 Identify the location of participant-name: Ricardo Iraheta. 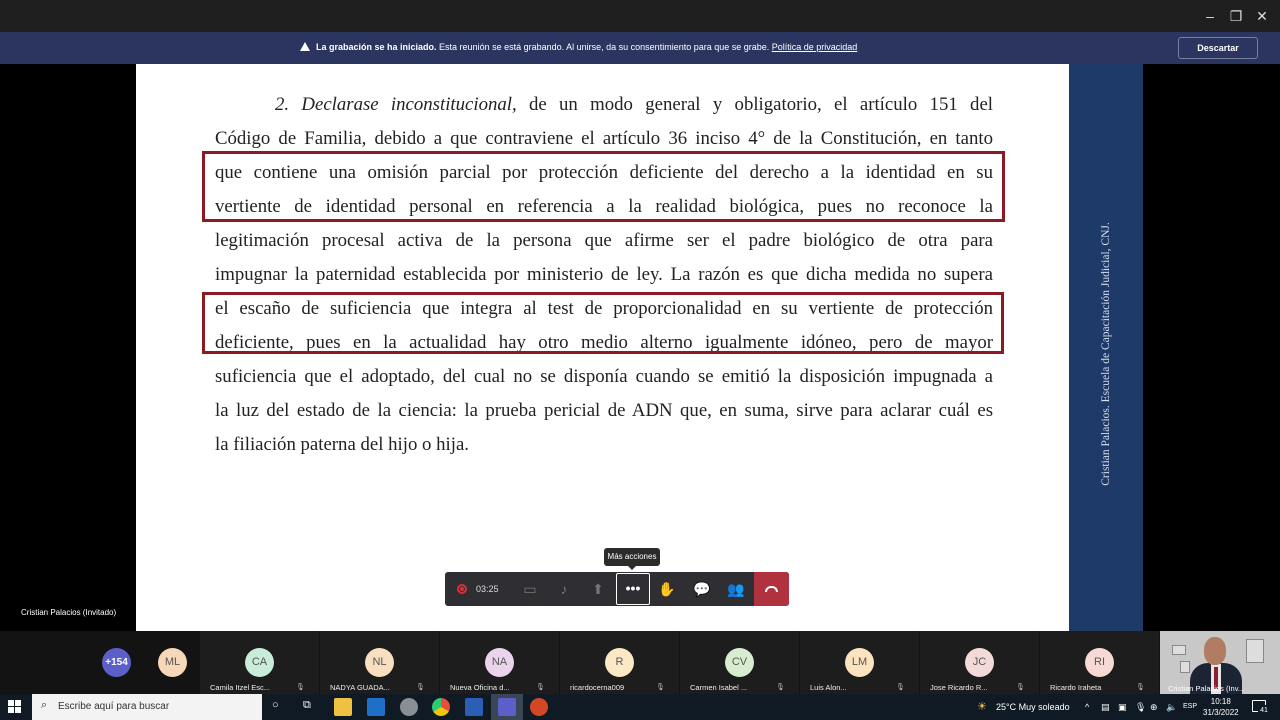
(1076, 687).